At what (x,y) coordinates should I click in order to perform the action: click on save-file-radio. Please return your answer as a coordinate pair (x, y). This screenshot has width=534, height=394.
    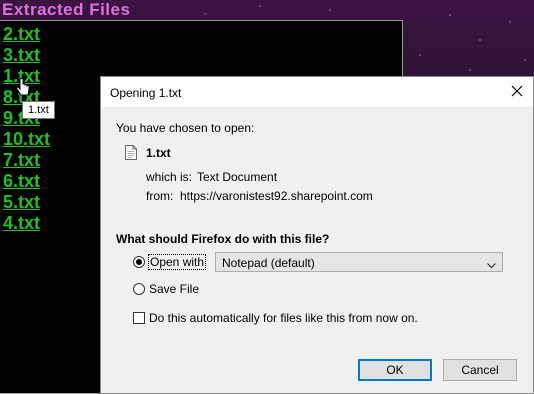
    Looking at the image, I should click on (139, 289).